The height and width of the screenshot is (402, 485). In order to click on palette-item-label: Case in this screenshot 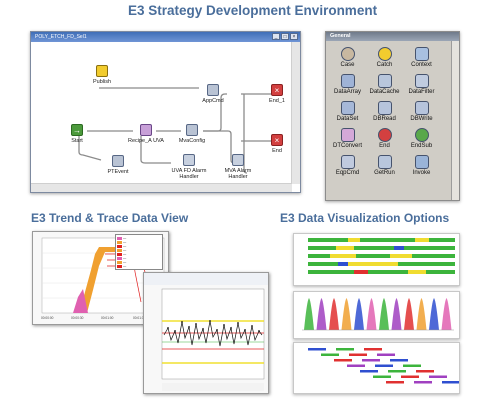, I will do `click(347, 65)`.